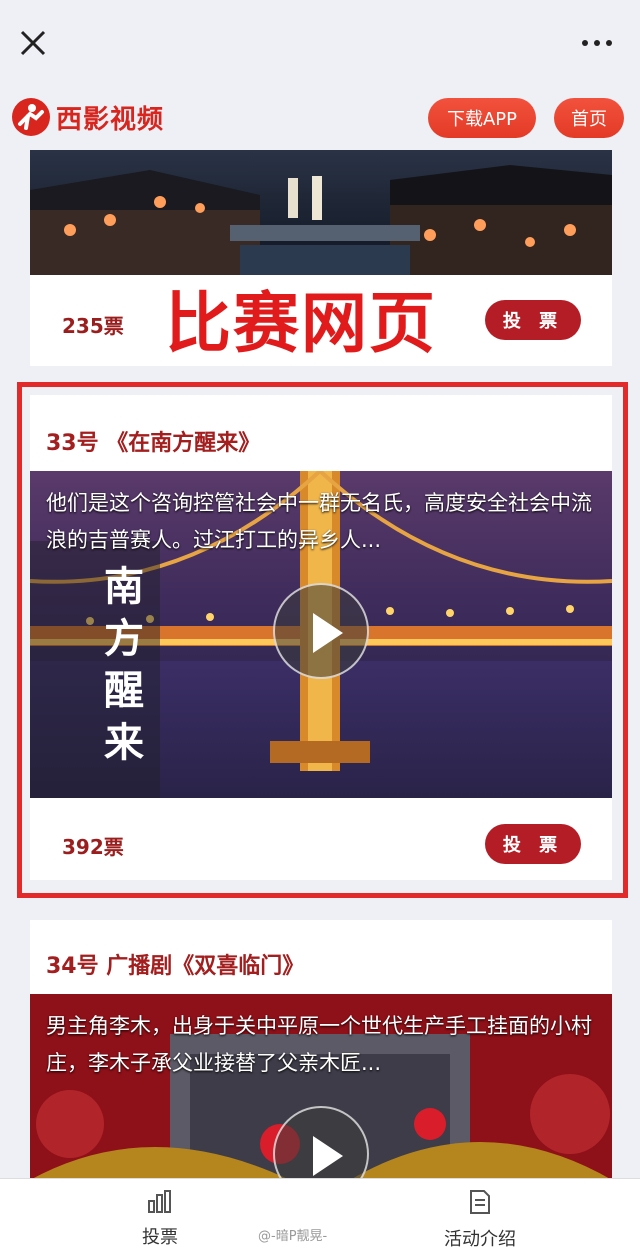 Image resolution: width=640 pixels, height=1253 pixels. I want to click on top-bar, so click(320, 44).